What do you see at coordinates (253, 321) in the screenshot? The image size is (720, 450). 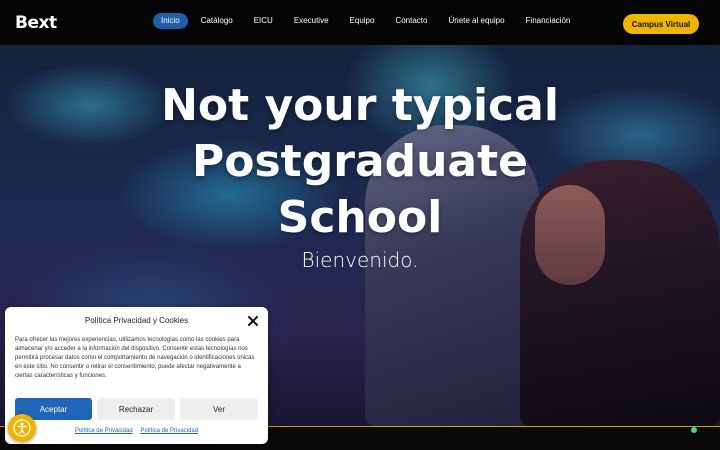 I see `close-icon` at bounding box center [253, 321].